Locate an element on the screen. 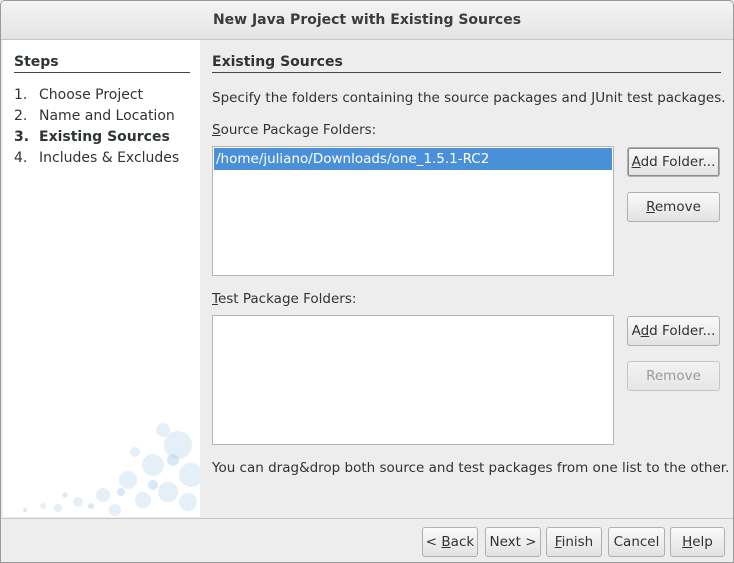  source-folders-list: /home/juliano/Downloads/one_1.5.1-RC2 is located at coordinates (413, 211).